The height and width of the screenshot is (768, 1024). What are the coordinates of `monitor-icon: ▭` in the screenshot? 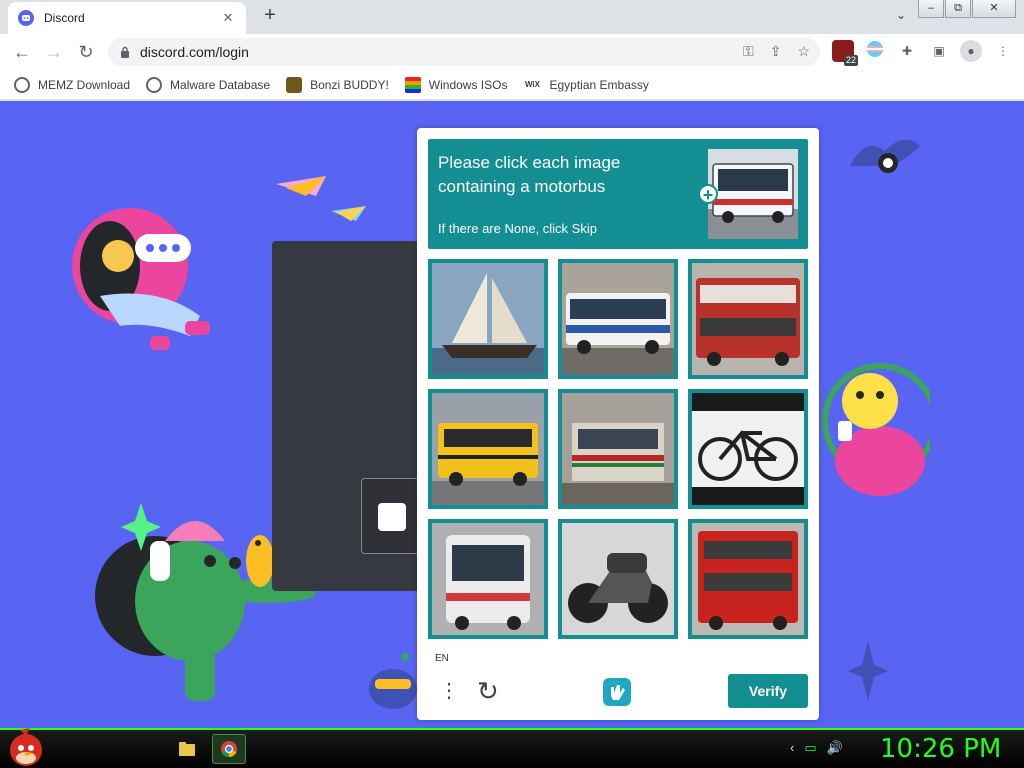 It's located at (810, 748).